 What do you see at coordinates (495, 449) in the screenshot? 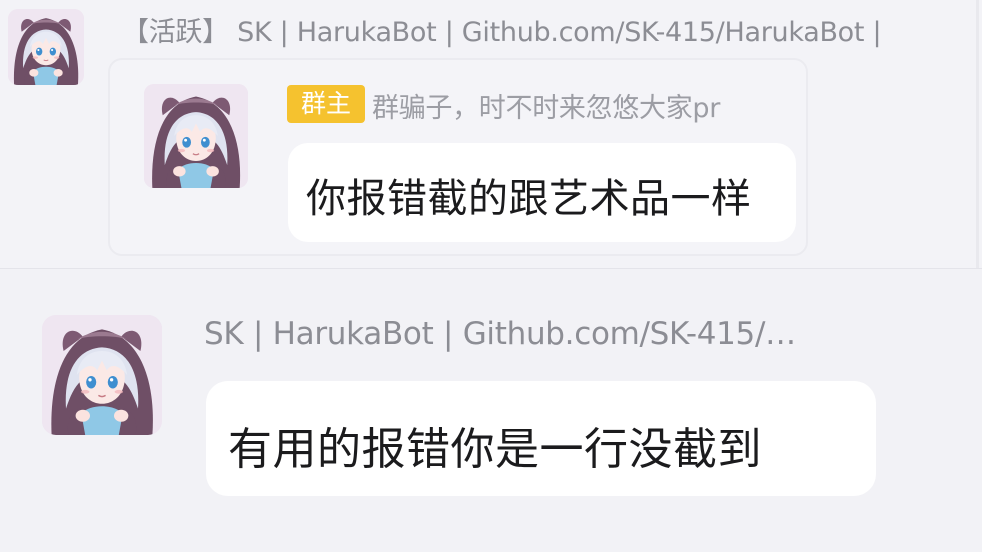
I see `message-text: 有用的报错你是一行没截到` at bounding box center [495, 449].